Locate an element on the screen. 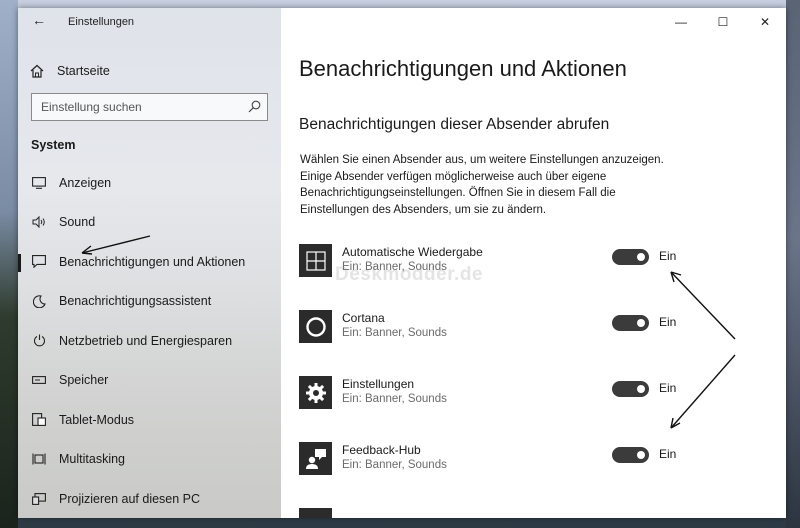 The width and height of the screenshot is (800, 528). section-heading: System is located at coordinates (53, 145).